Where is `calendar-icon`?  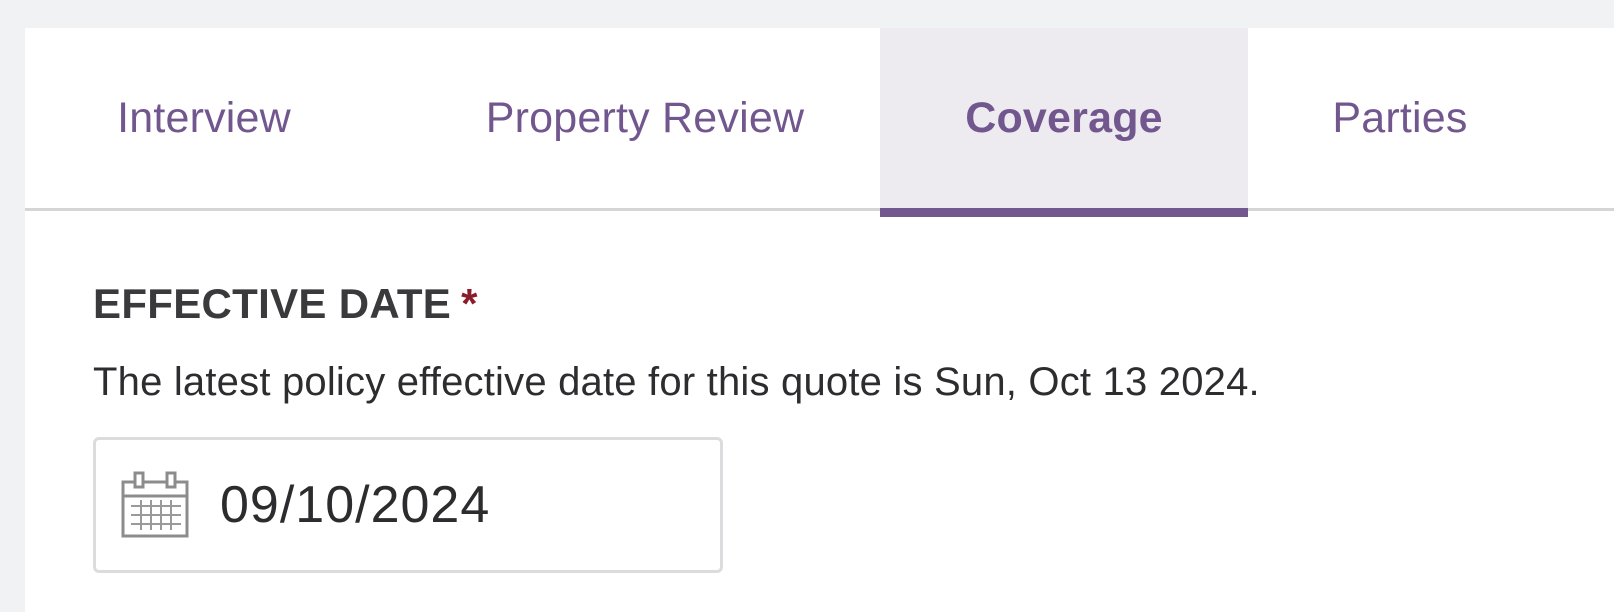 calendar-icon is located at coordinates (155, 505).